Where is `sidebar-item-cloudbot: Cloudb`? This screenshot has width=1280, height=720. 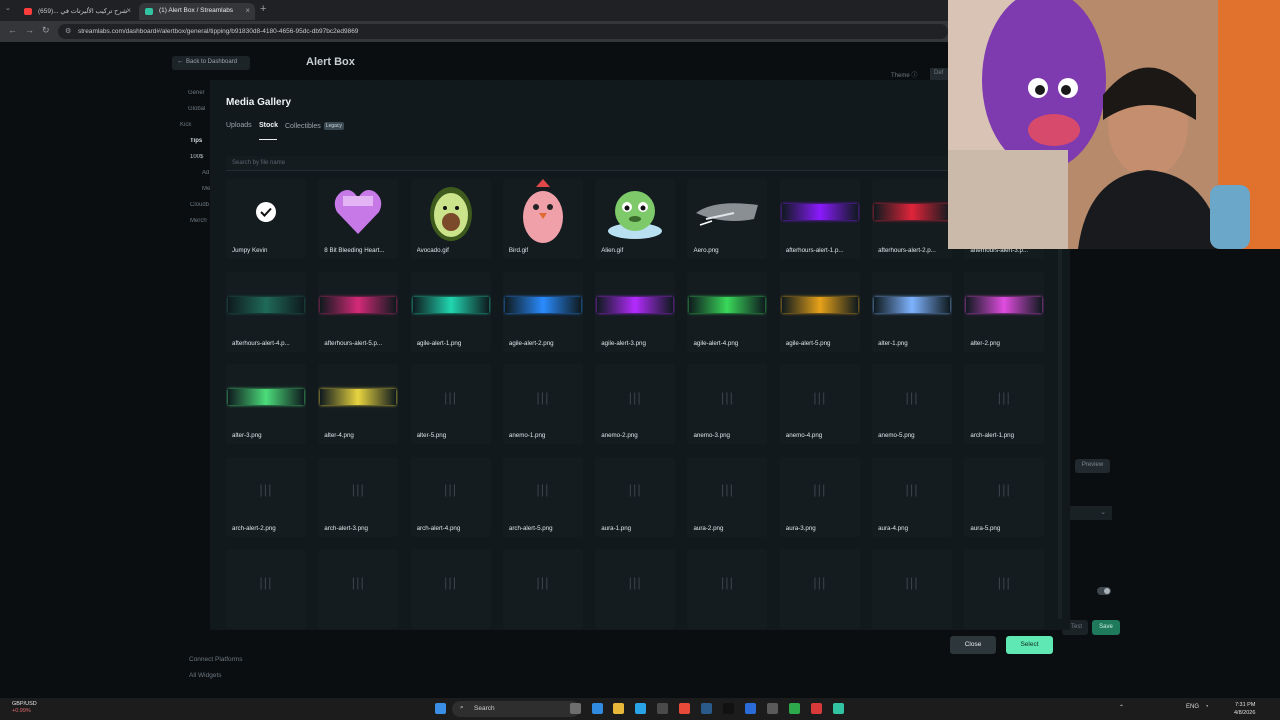
sidebar-item-cloudbot: Cloudb is located at coordinates (192, 210).